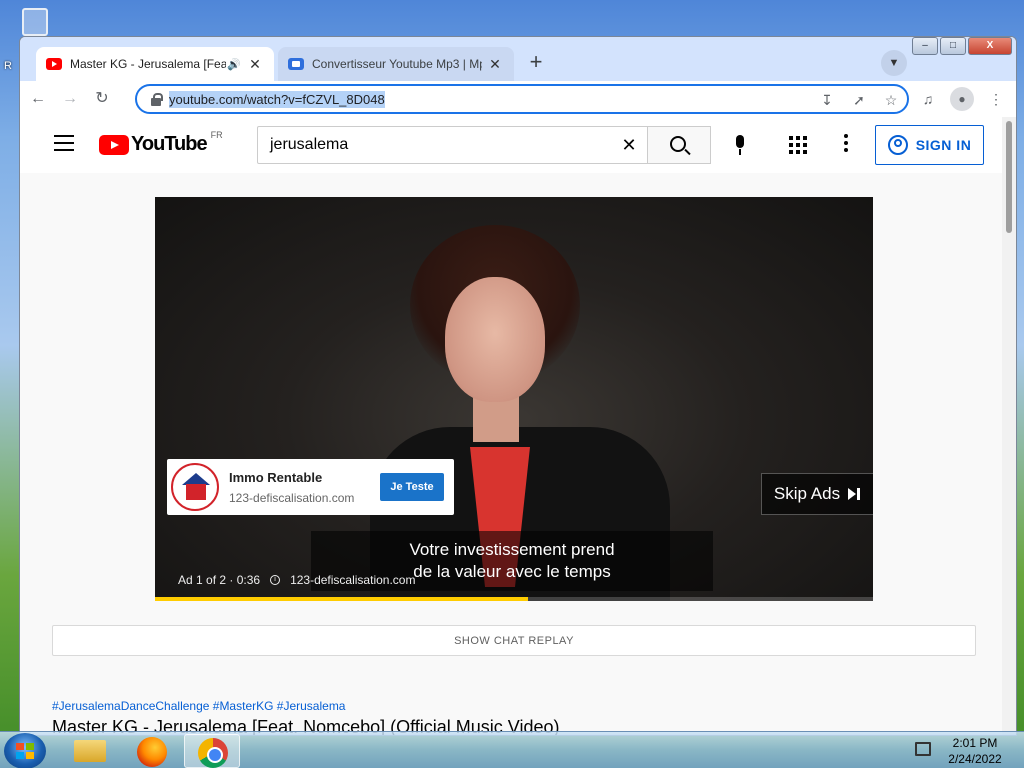 The width and height of the screenshot is (1024, 768). Describe the element at coordinates (943, 145) in the screenshot. I see `sign-in-label: SIGN IN` at that location.